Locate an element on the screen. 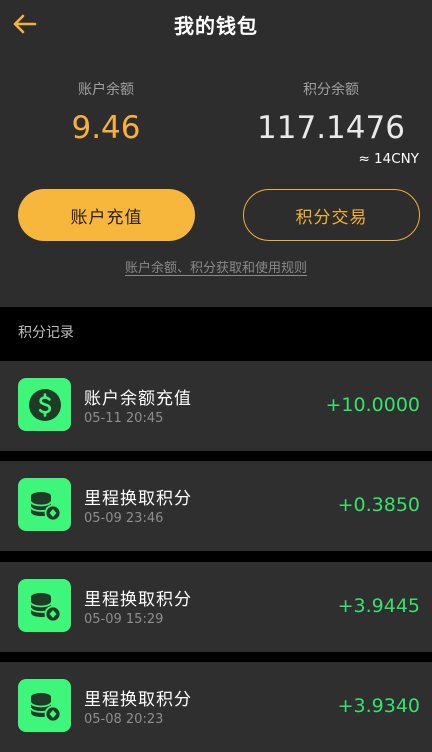 The image size is (432, 752). record-time: 05-09 23:46 is located at coordinates (124, 518).